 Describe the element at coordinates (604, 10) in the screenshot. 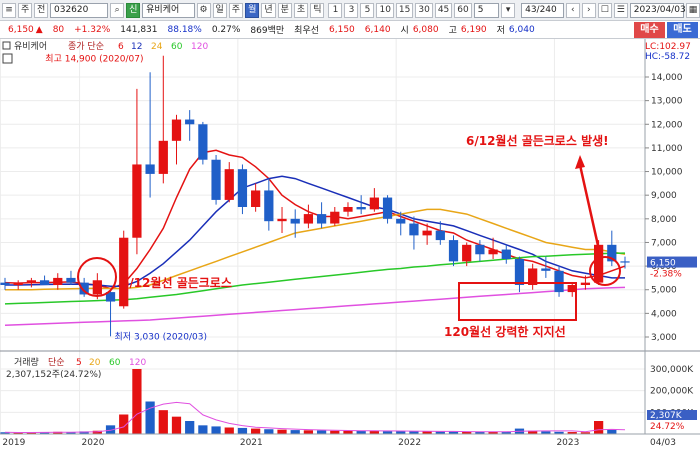

I see `checkbox-icon: ☐` at that location.